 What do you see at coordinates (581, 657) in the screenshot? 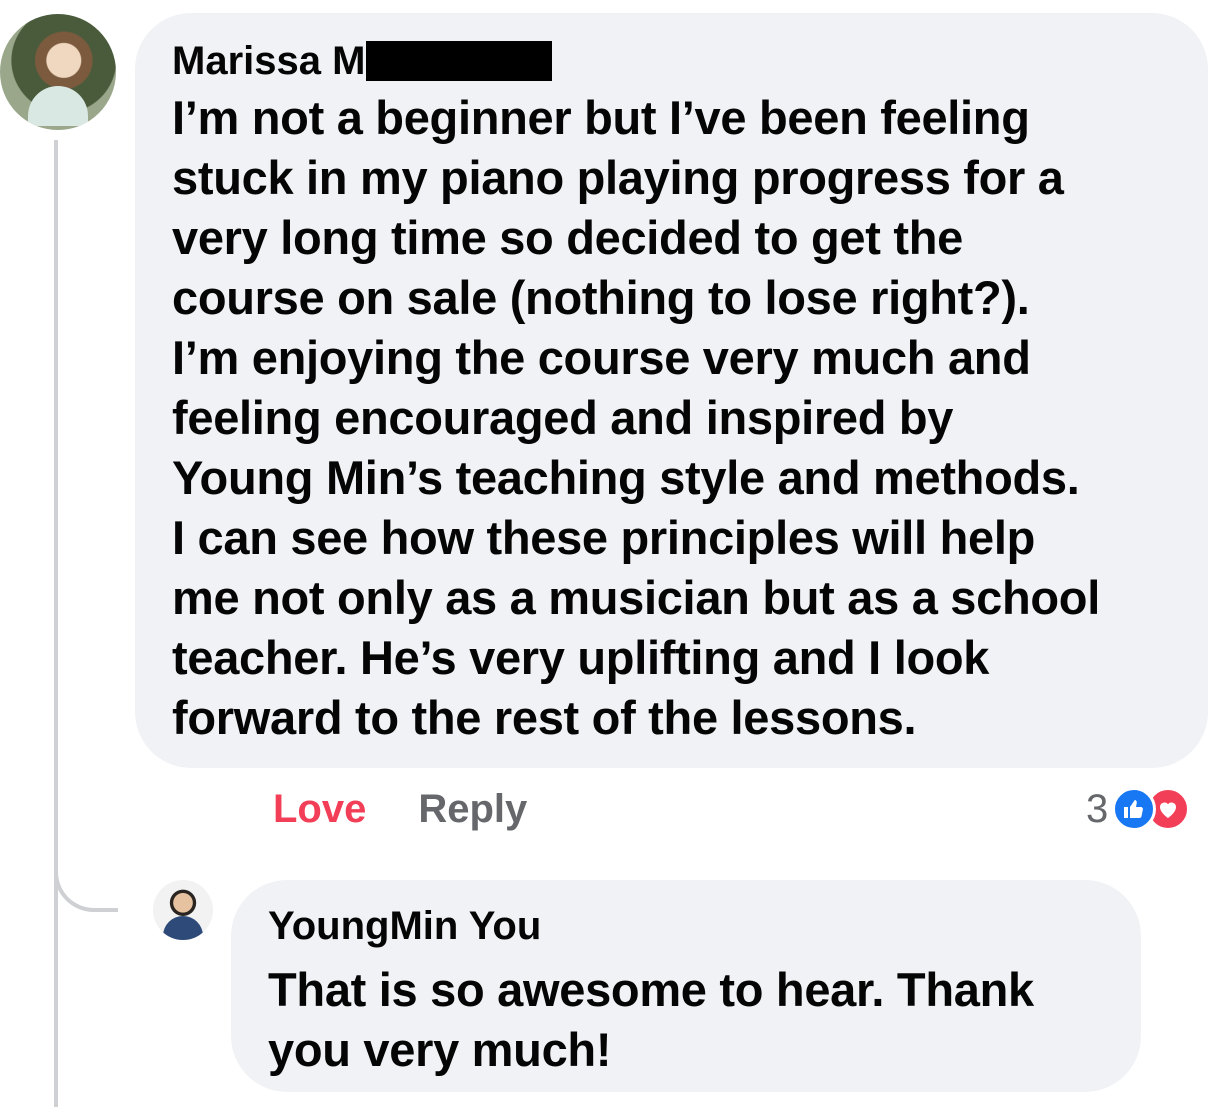
I see `comment-line: teacher. He’s very uplifting and I look` at bounding box center [581, 657].